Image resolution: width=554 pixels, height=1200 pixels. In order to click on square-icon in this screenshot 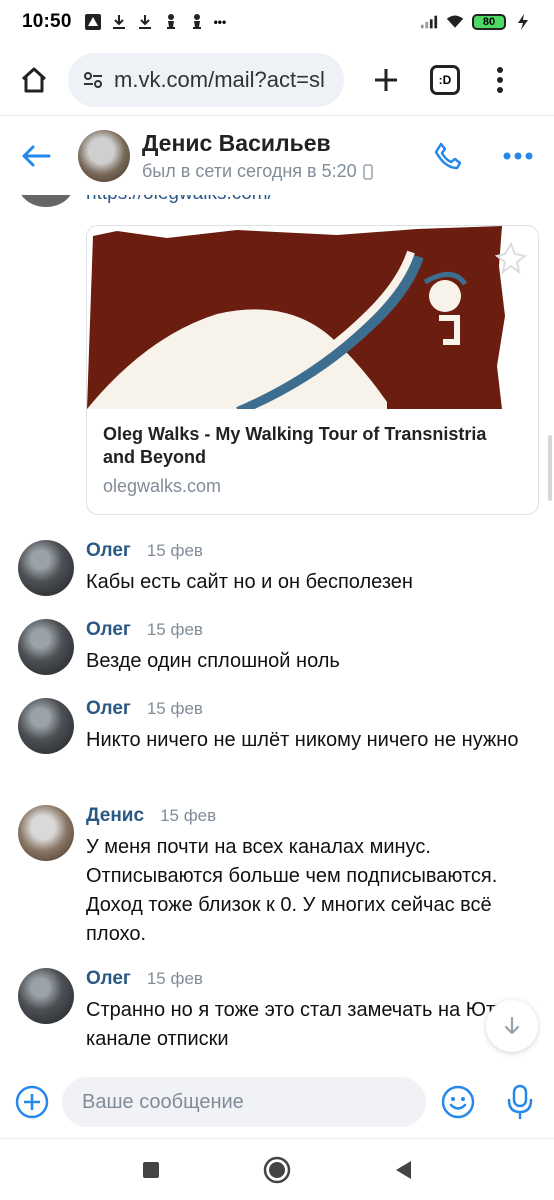, I will do `click(151, 1169)`.